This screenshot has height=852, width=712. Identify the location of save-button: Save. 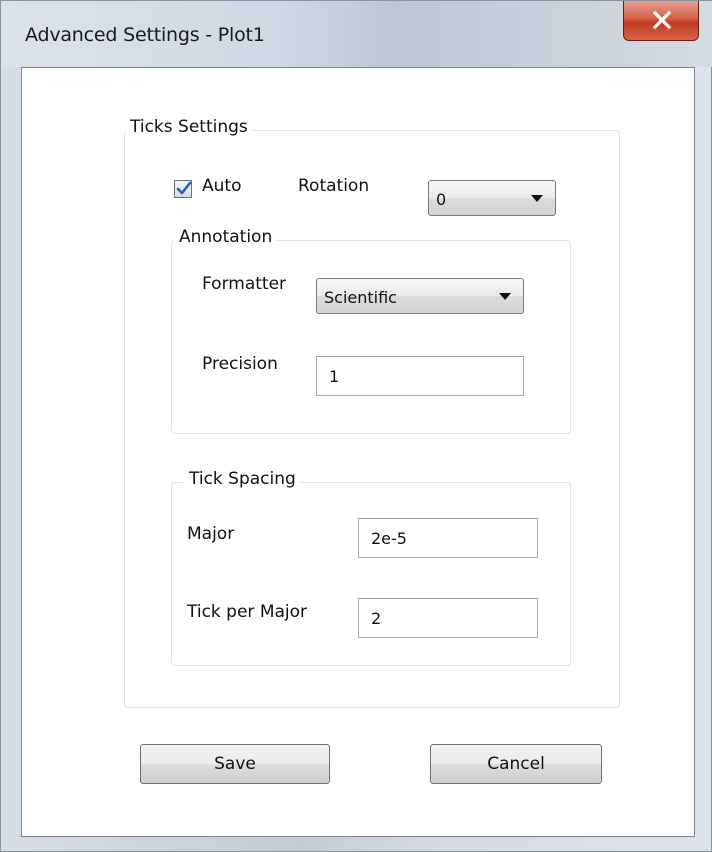
(235, 764).